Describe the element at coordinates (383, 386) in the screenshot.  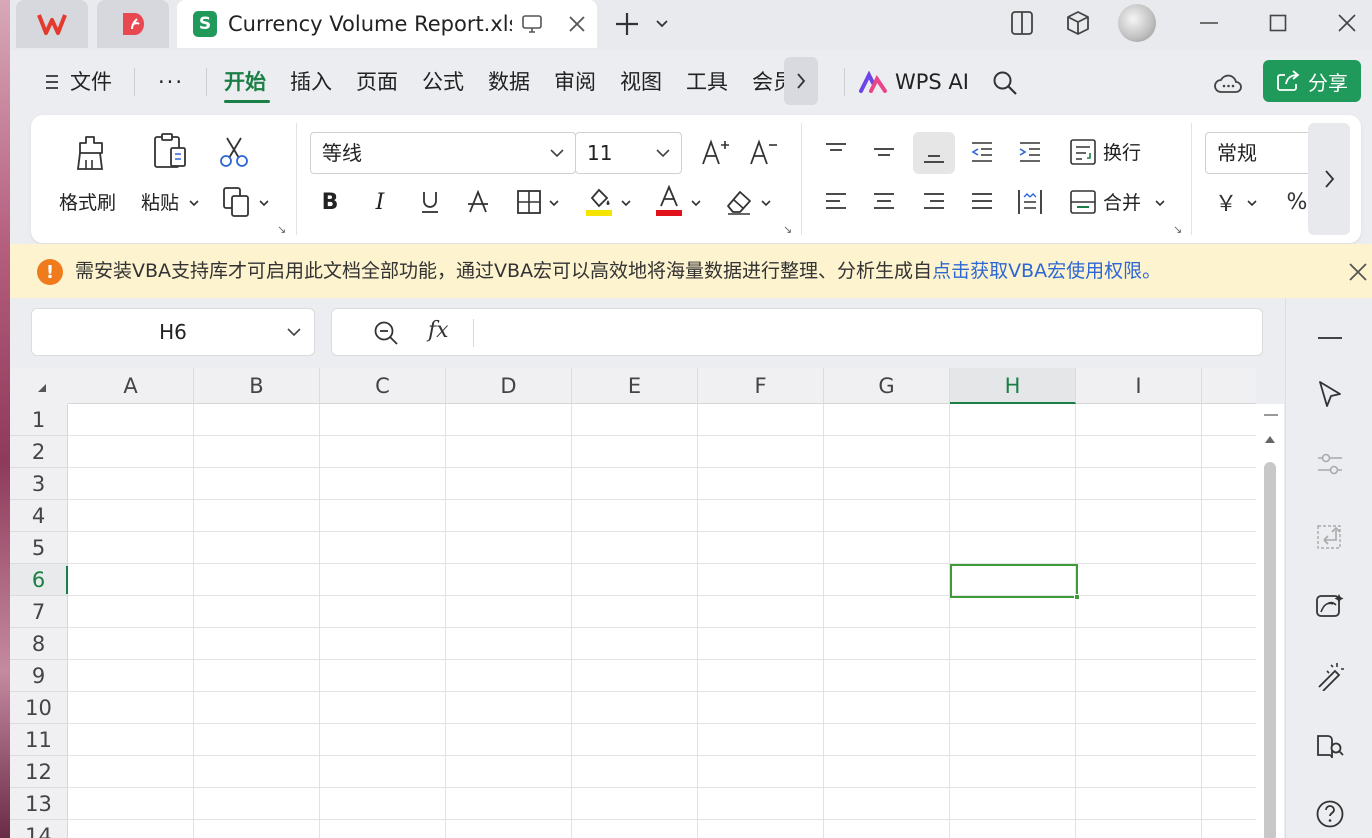
I see `column-header-c: C` at that location.